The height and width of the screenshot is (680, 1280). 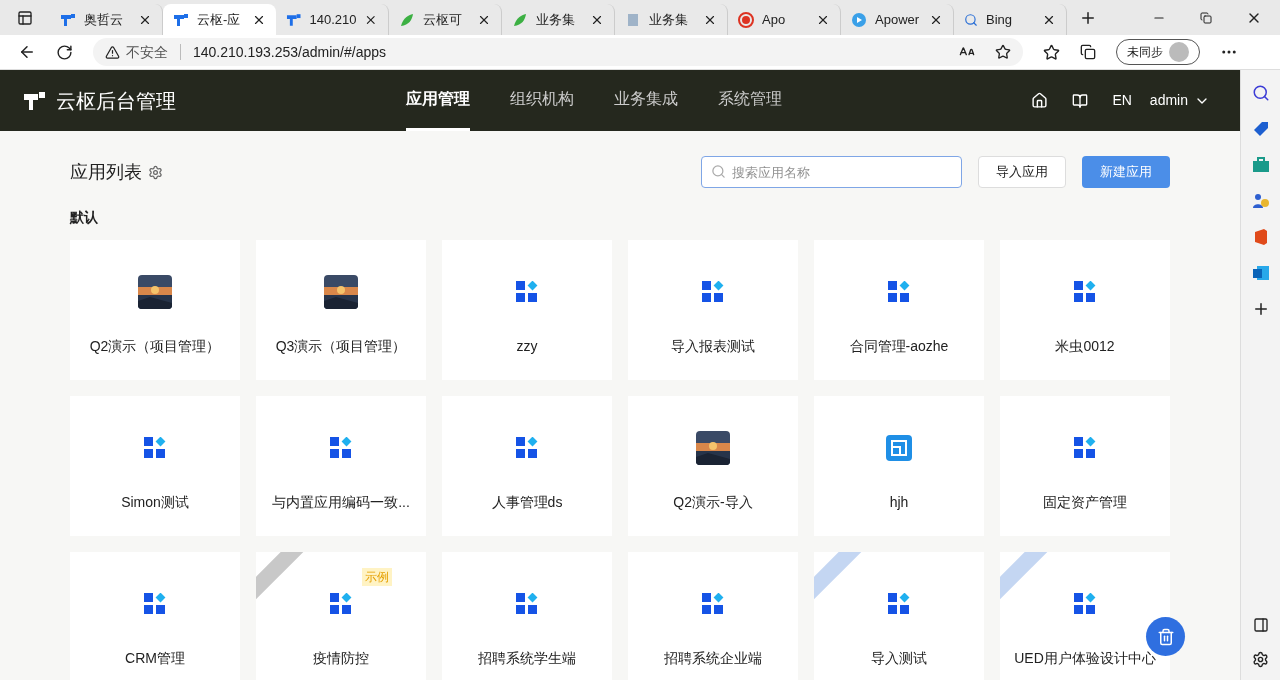 What do you see at coordinates (527, 616) in the screenshot?
I see `app-card: 招聘系统学生端` at bounding box center [527, 616].